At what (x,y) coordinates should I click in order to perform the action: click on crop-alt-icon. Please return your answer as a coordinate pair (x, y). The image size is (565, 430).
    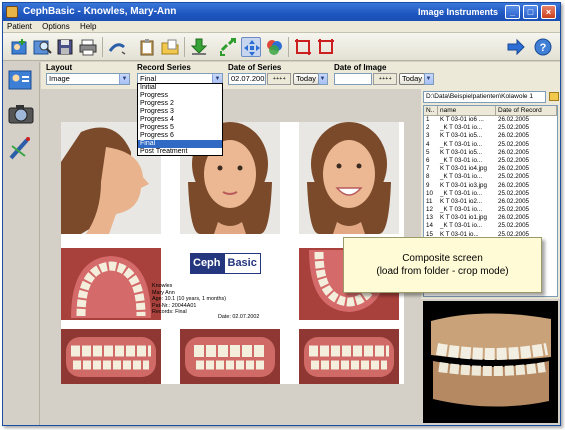
    Looking at the image, I should click on (326, 47).